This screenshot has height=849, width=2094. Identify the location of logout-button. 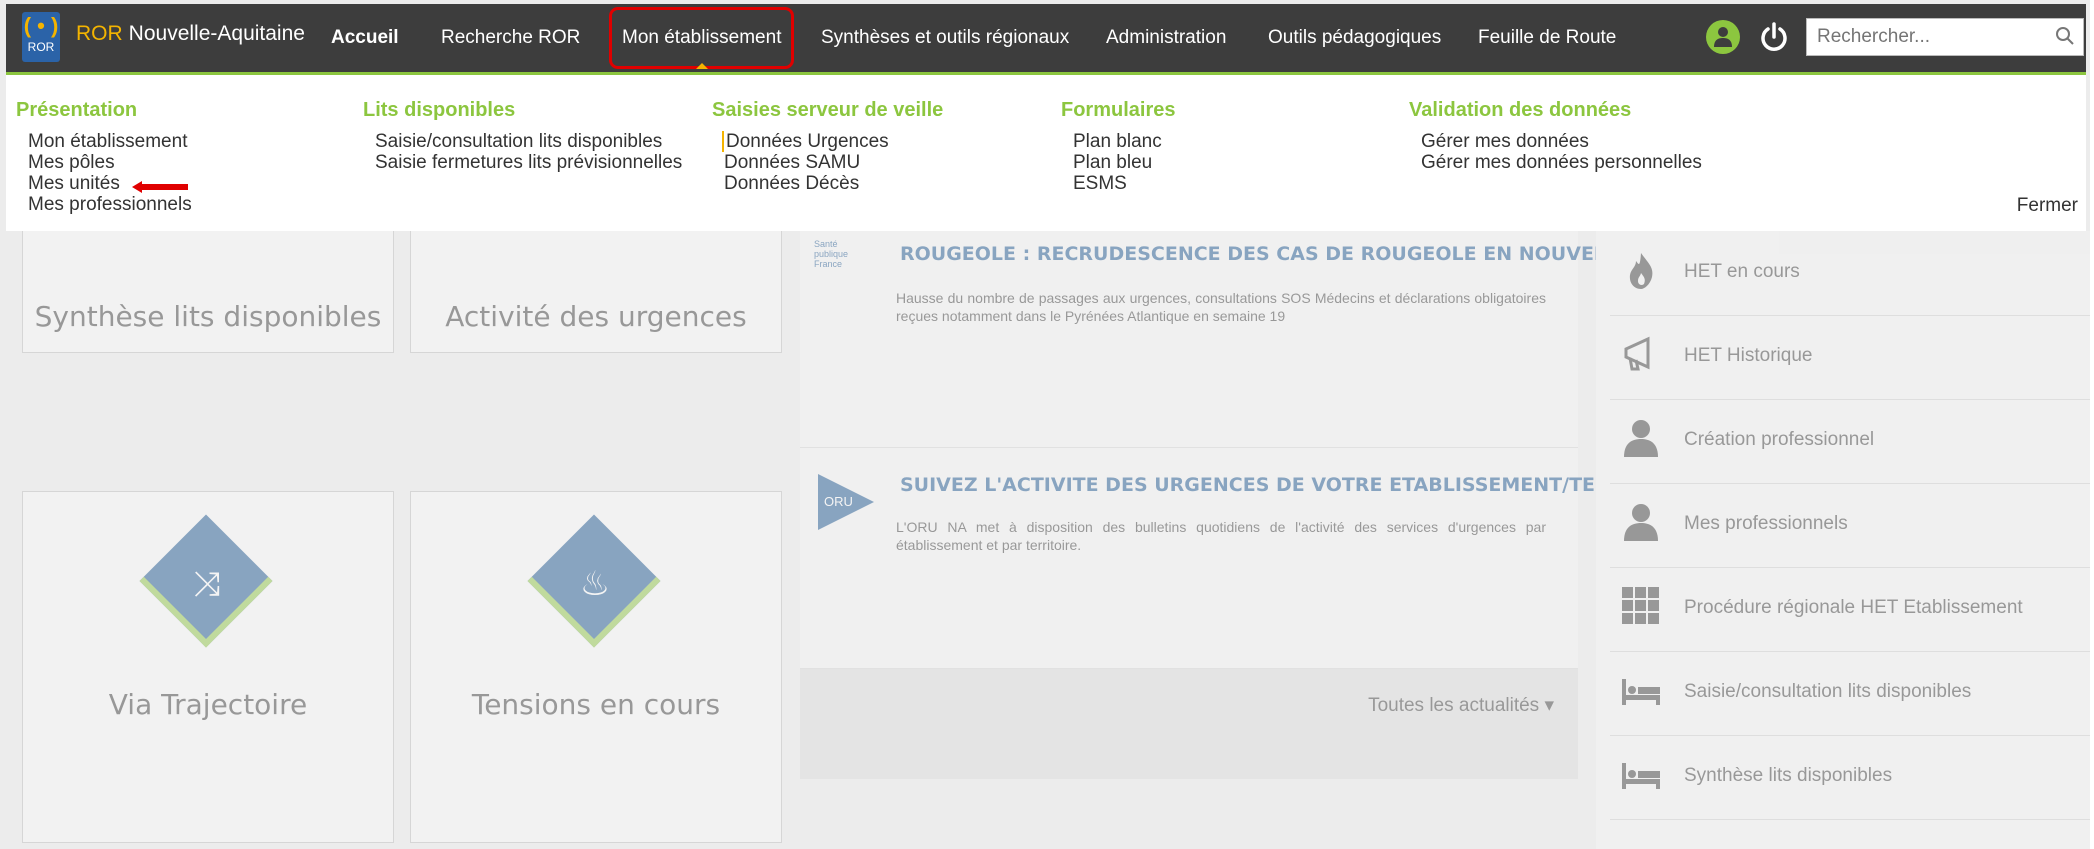
(1774, 37).